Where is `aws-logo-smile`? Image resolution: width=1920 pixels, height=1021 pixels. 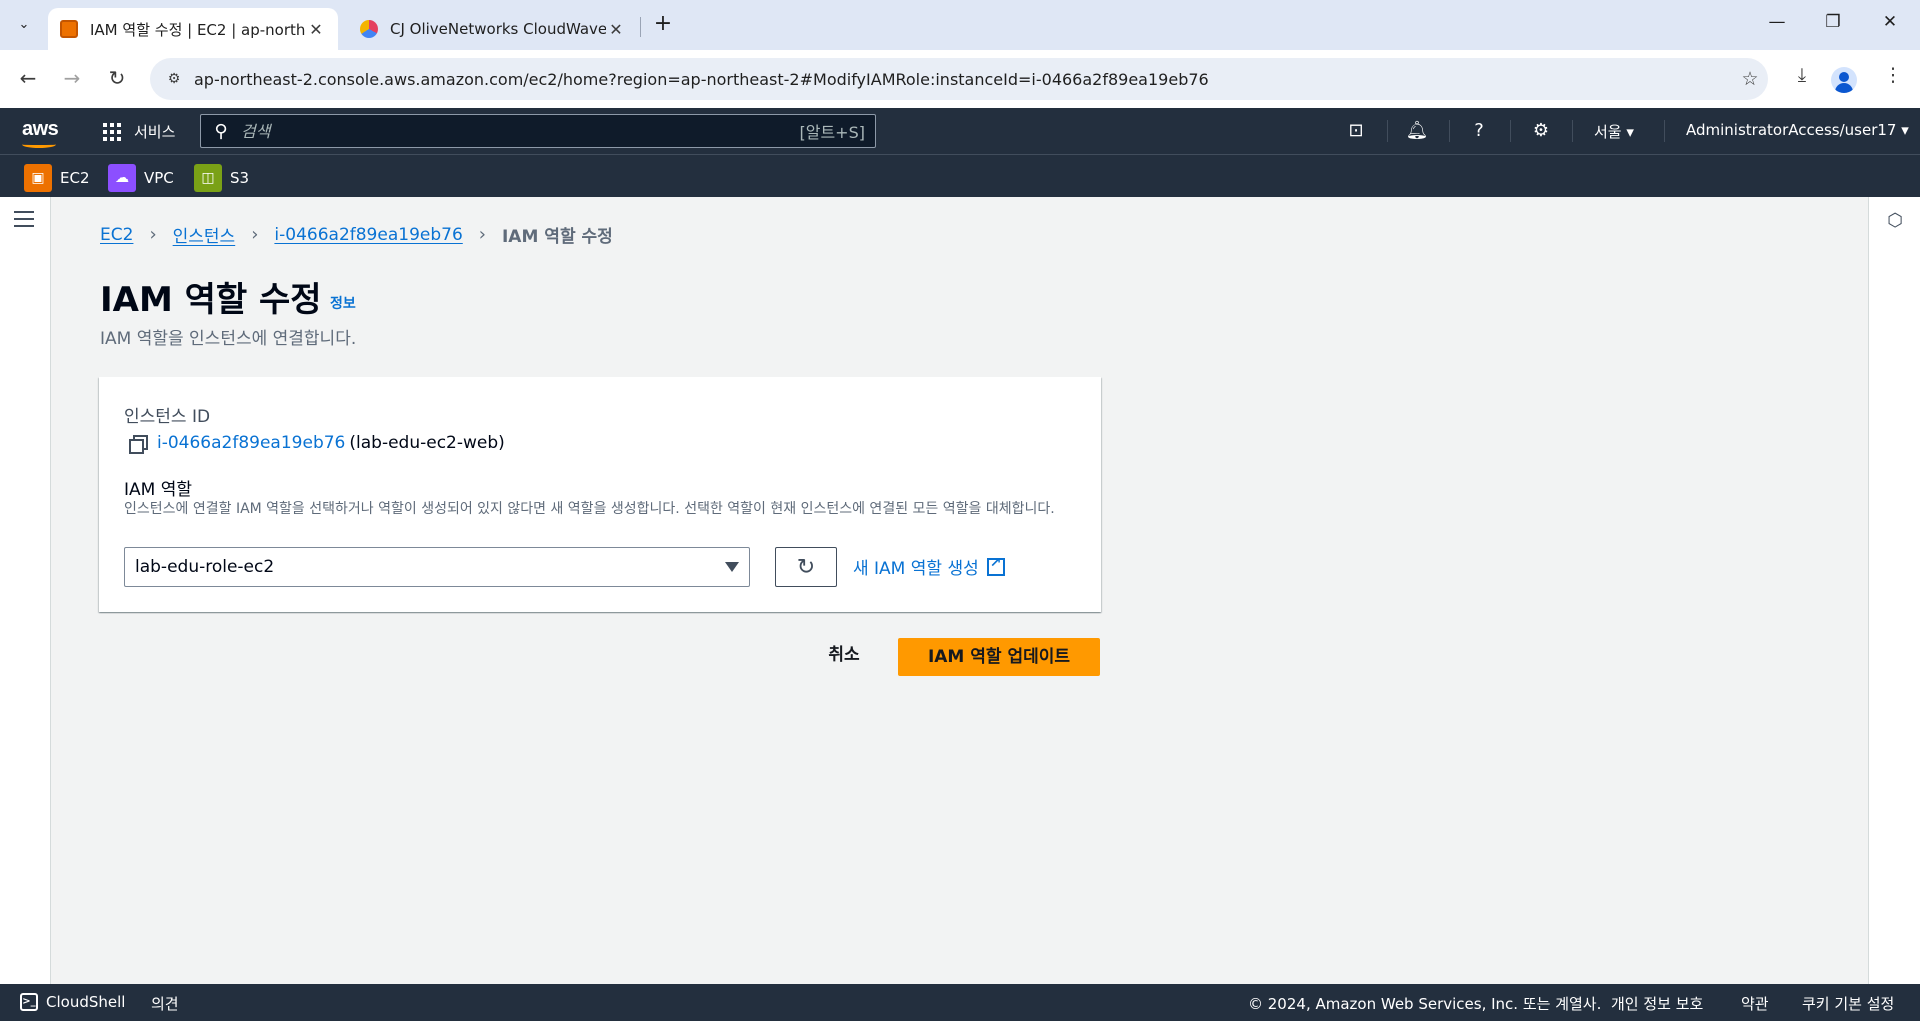 aws-logo-smile is located at coordinates (39, 144).